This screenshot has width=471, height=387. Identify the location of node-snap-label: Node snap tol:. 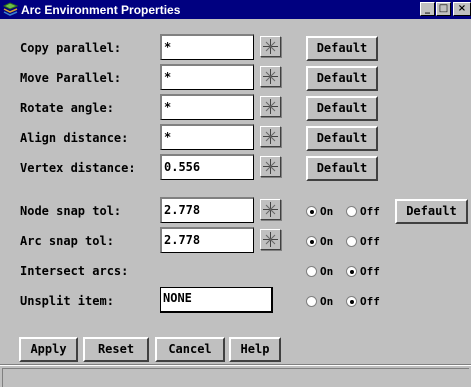
(71, 211).